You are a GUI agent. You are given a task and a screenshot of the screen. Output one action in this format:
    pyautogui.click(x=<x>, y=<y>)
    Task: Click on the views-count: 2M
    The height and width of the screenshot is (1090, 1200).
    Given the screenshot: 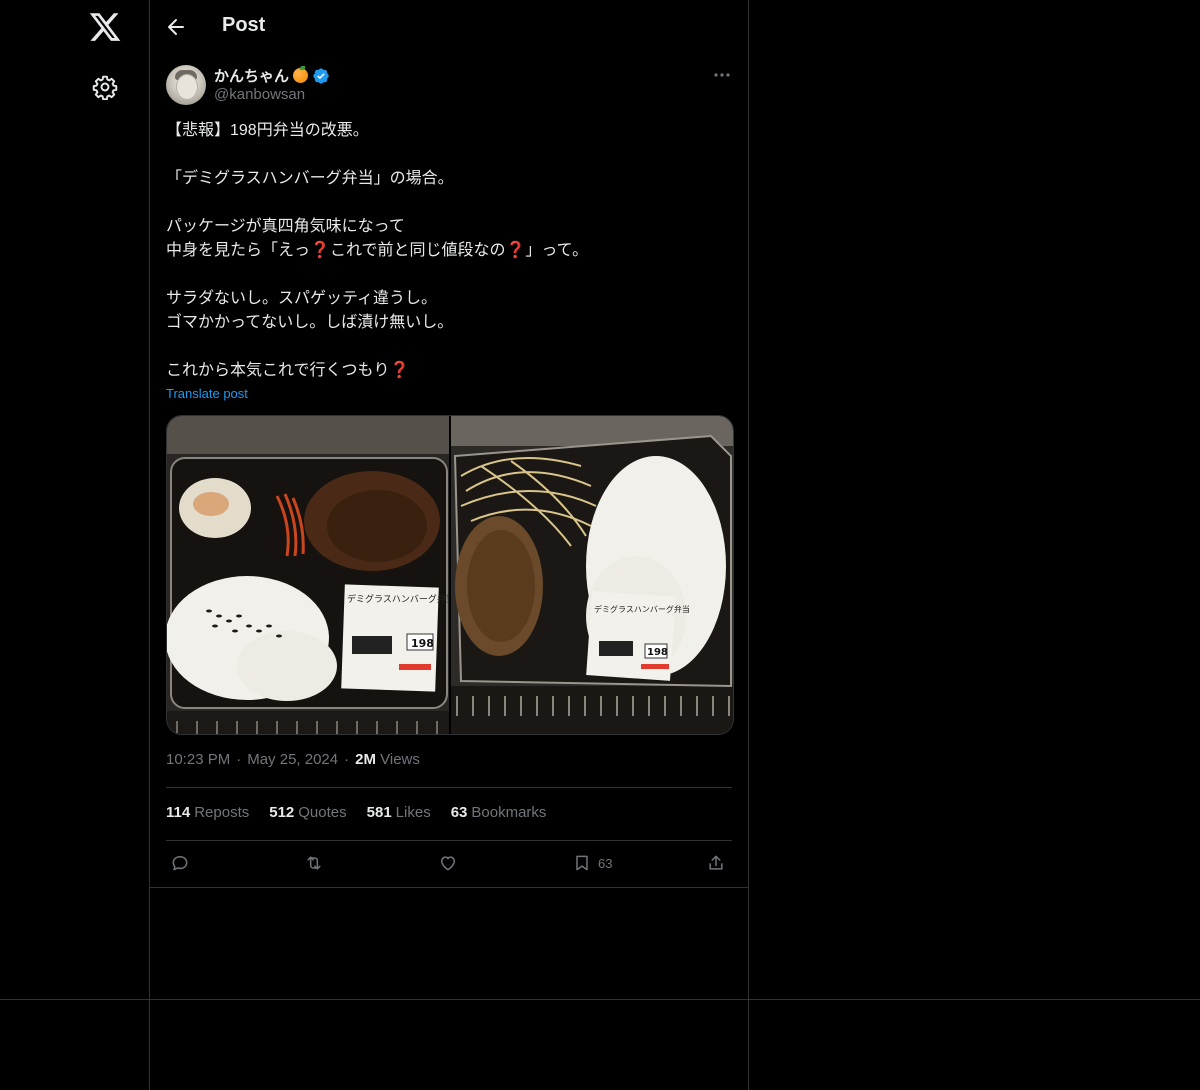 What is the action you would take?
    pyautogui.click(x=365, y=759)
    